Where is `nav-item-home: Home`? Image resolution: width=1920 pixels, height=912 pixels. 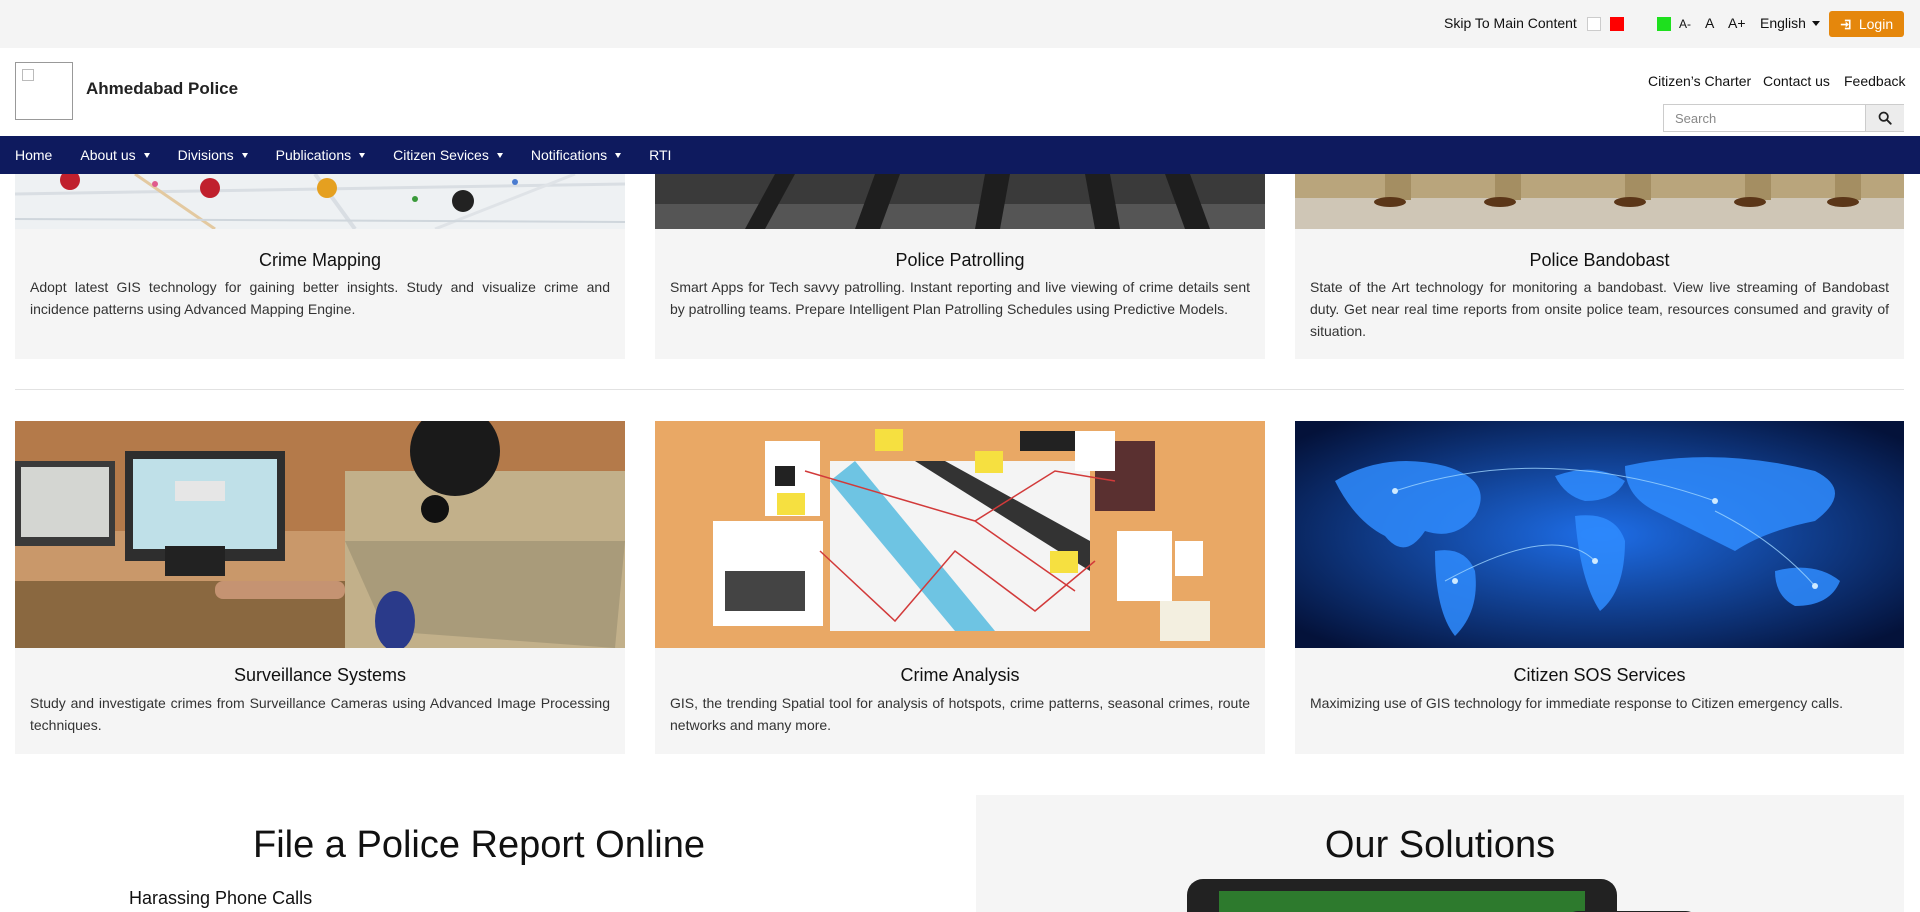 nav-item-home: Home is located at coordinates (33, 155).